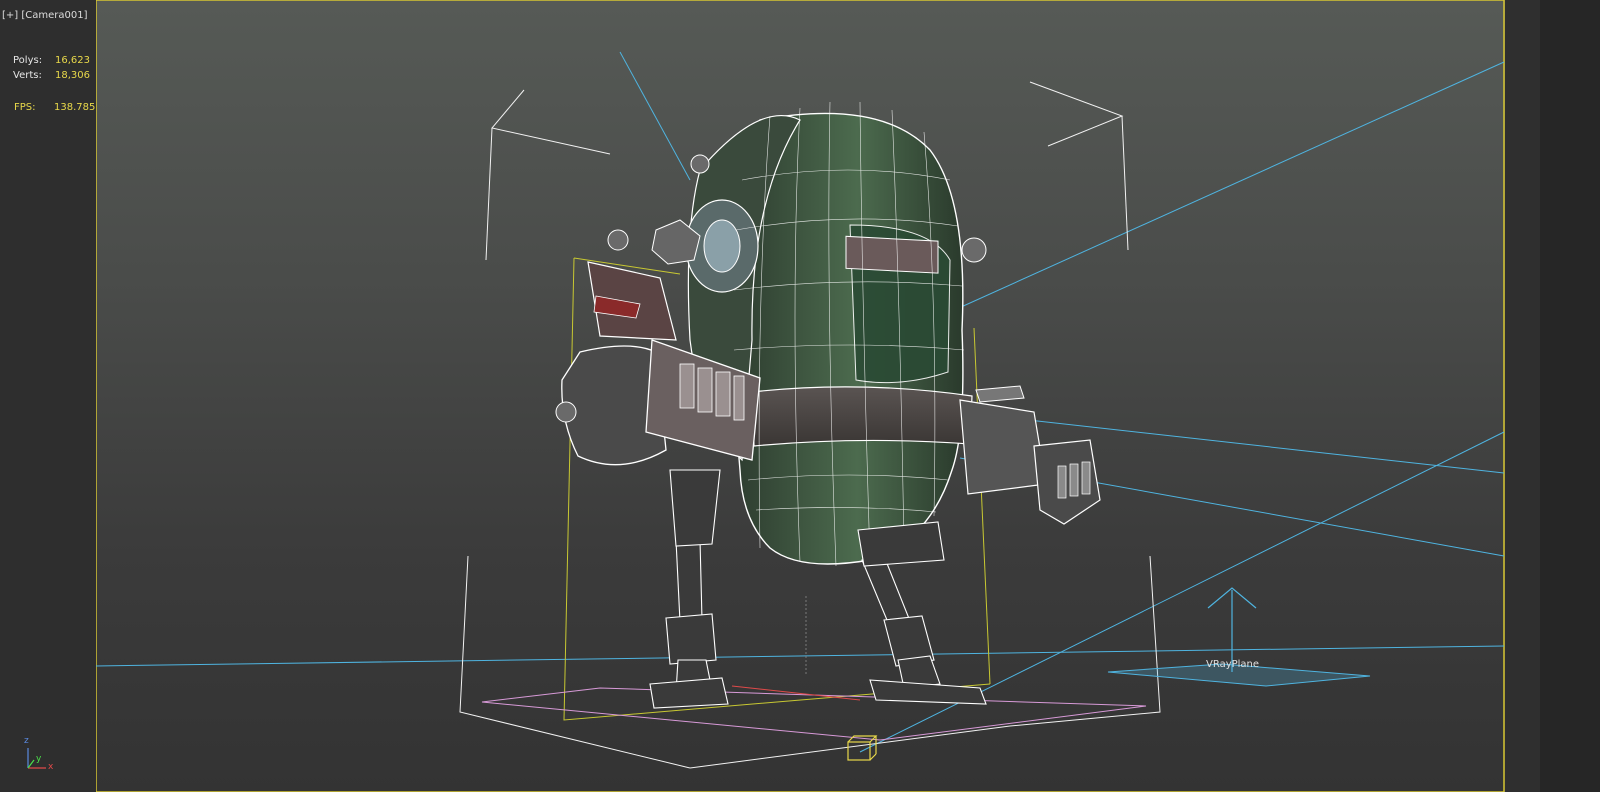  I want to click on viewport-camera-label: [Camera001], so click(54, 15).